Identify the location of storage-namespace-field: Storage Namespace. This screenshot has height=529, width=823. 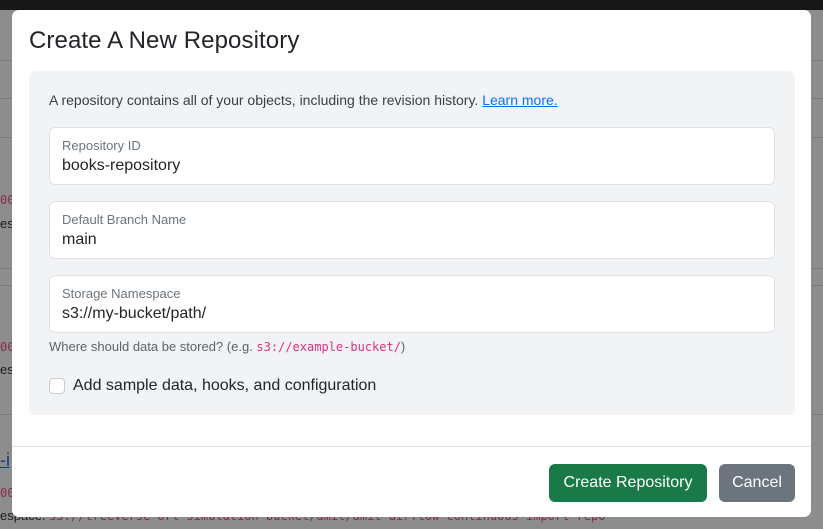
(412, 304).